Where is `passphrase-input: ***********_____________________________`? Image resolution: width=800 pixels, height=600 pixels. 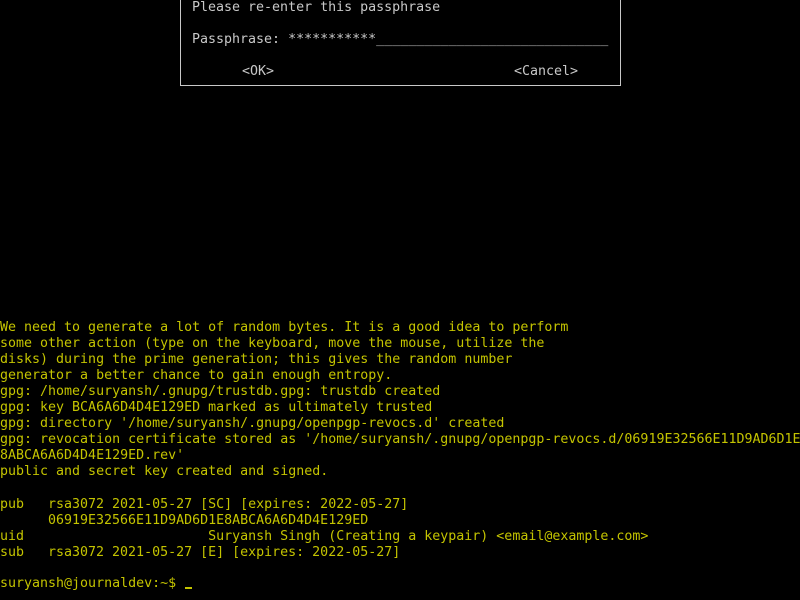
passphrase-input: ***********_____________________________ is located at coordinates (448, 39).